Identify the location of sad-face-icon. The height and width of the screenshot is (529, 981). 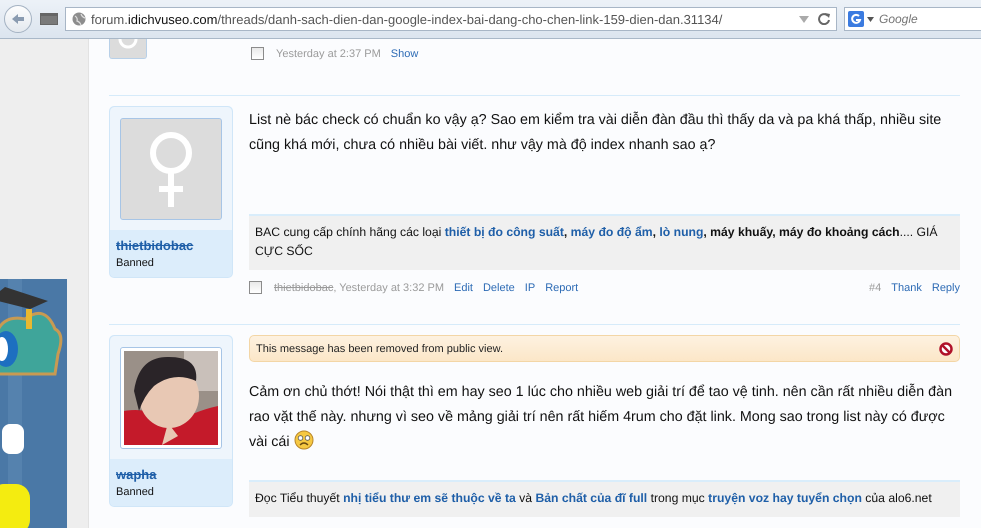
(304, 440).